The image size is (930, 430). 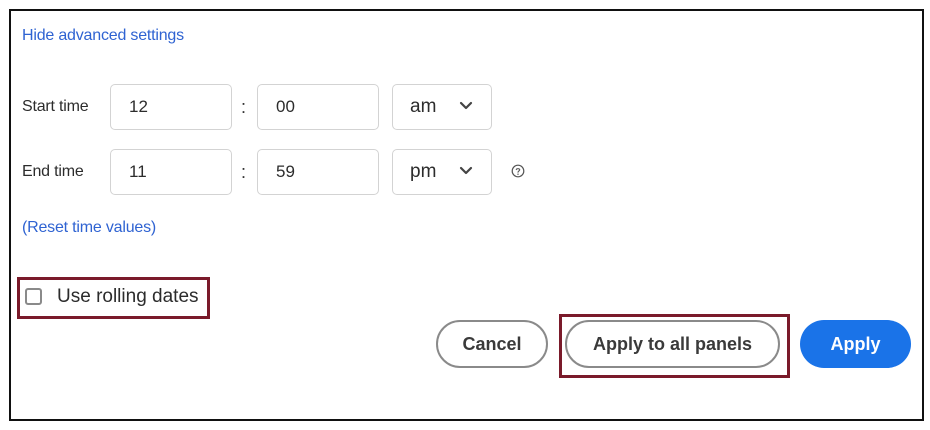 What do you see at coordinates (171, 172) in the screenshot?
I see `end-hour-input` at bounding box center [171, 172].